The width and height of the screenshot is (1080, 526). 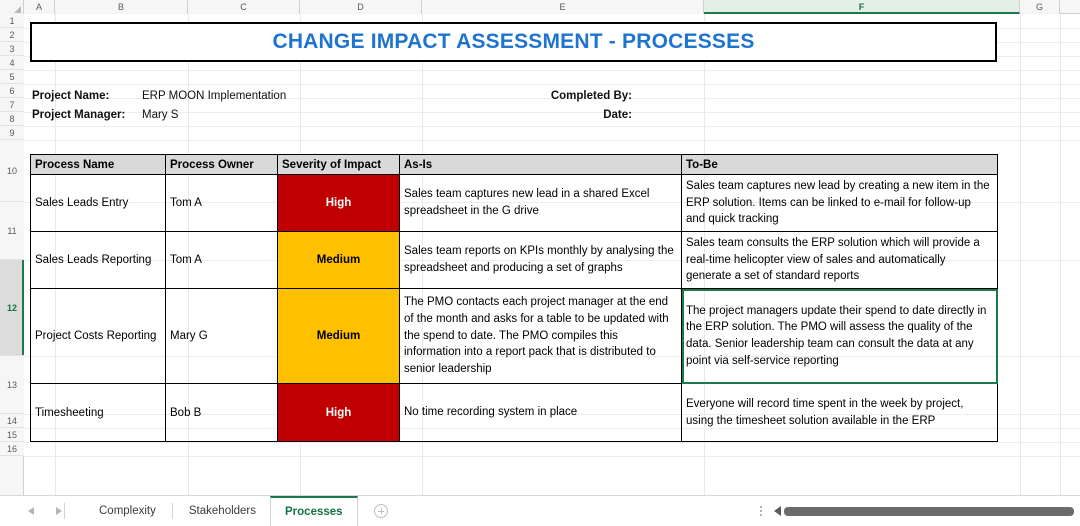 What do you see at coordinates (12, 91) in the screenshot?
I see `row-header-6: 6` at bounding box center [12, 91].